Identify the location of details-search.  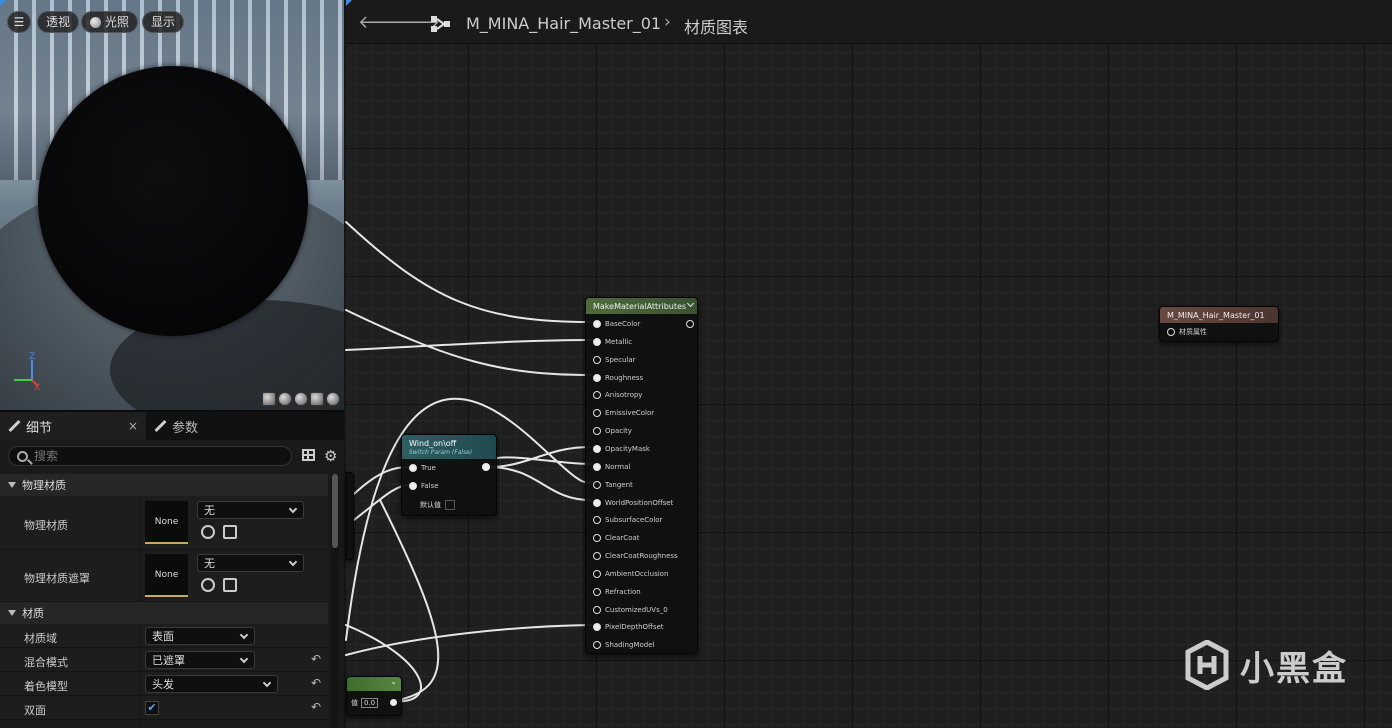
(150, 456).